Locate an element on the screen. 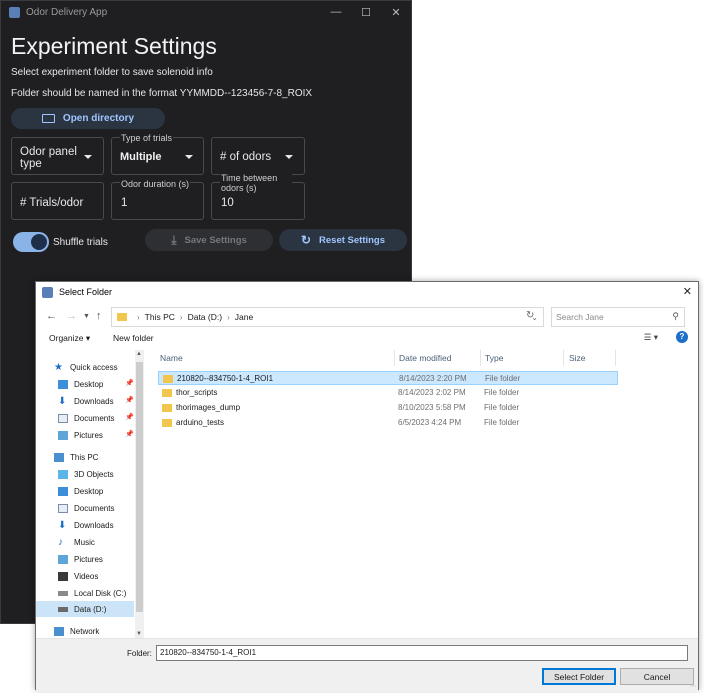 This screenshot has width=704, height=693. nav-network: Network is located at coordinates (94, 631).